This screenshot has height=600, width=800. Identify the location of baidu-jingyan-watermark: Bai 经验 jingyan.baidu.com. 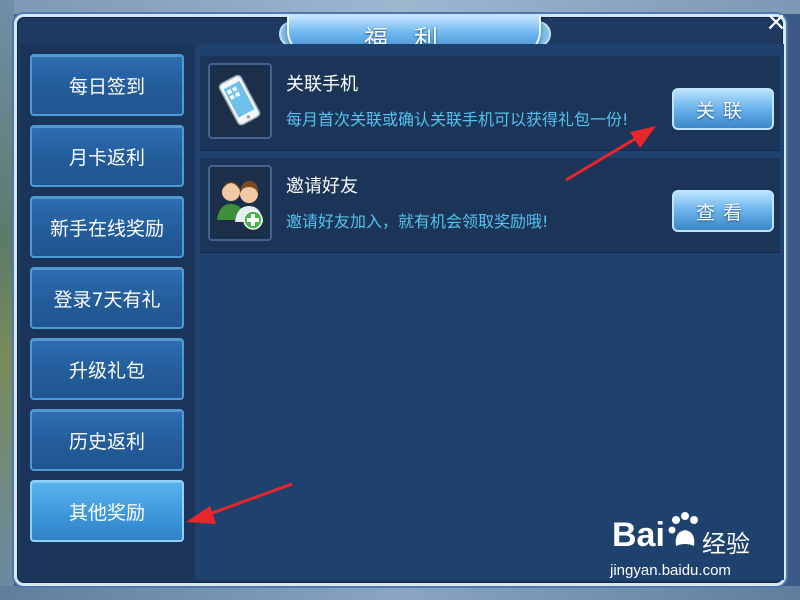
(694, 547).